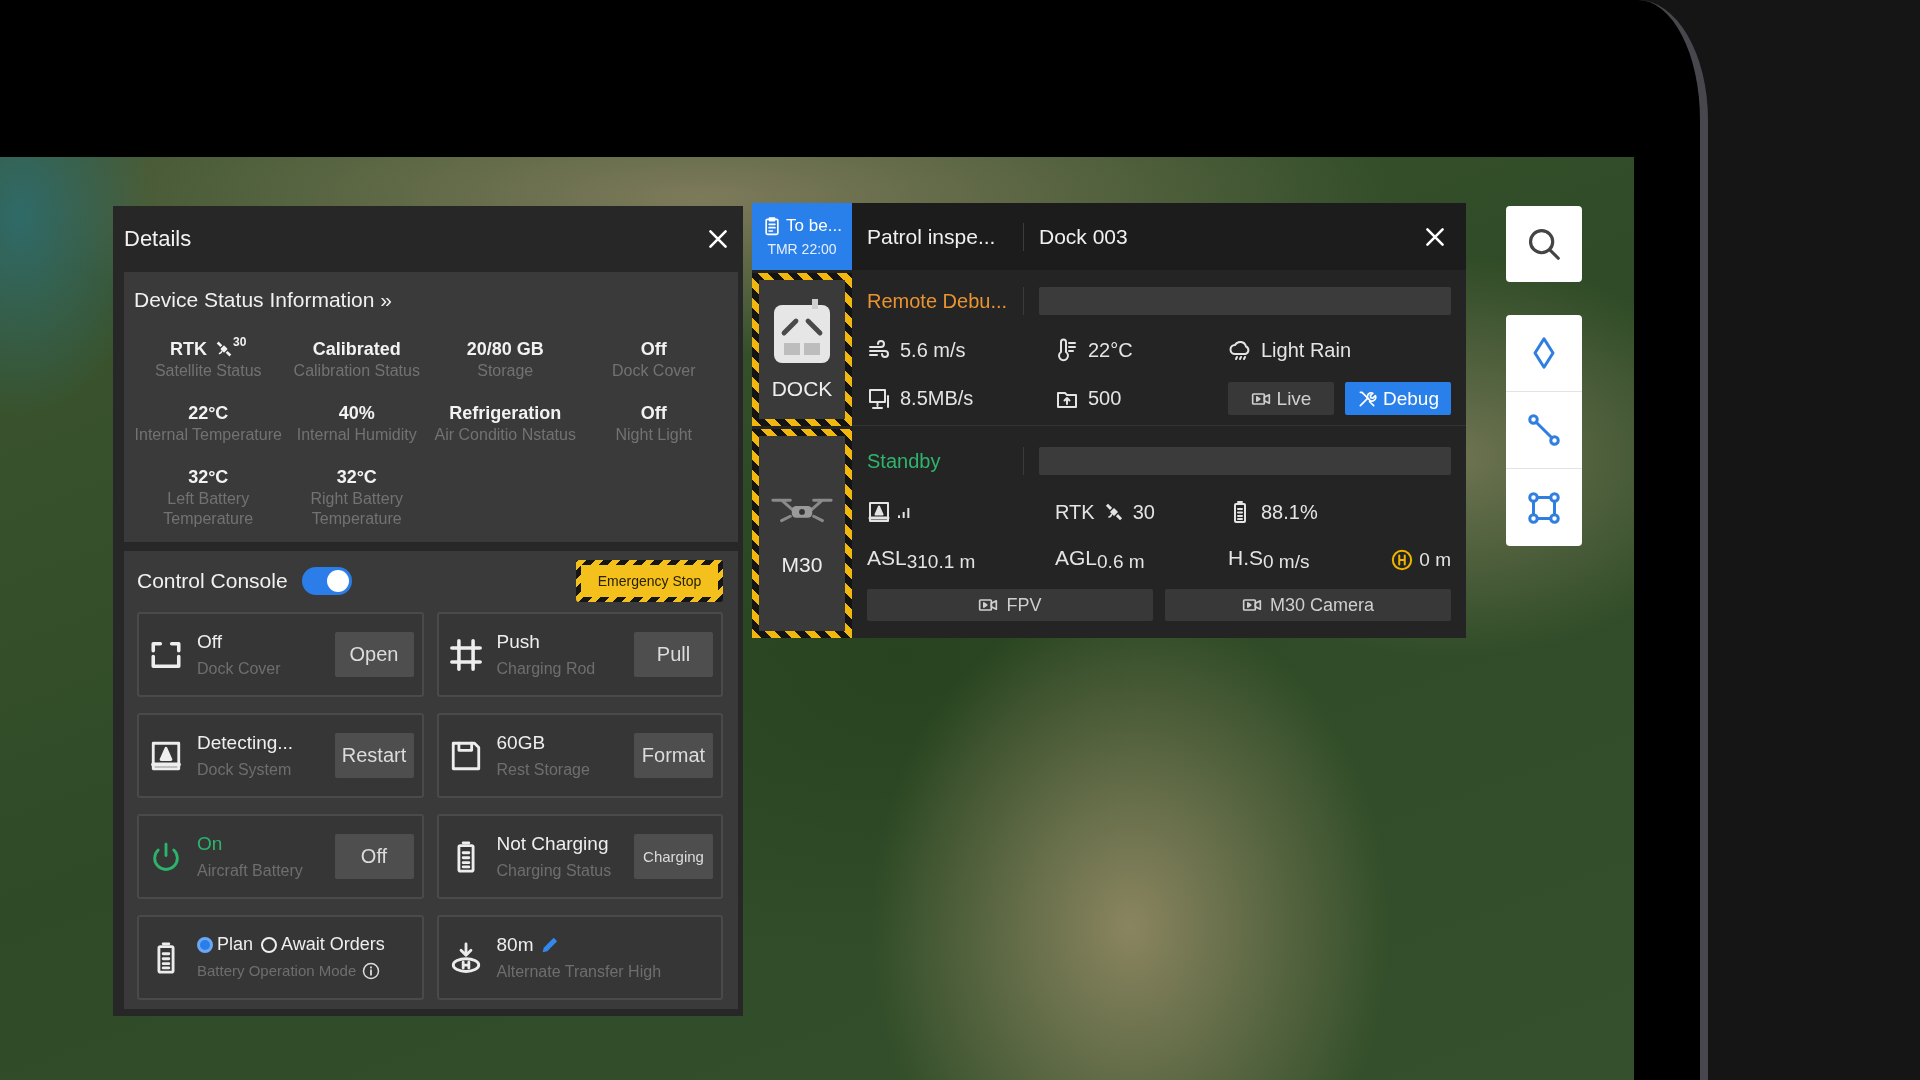 The image size is (1920, 1080). What do you see at coordinates (323, 944) in the screenshot?
I see `radio-option: Await Orders` at bounding box center [323, 944].